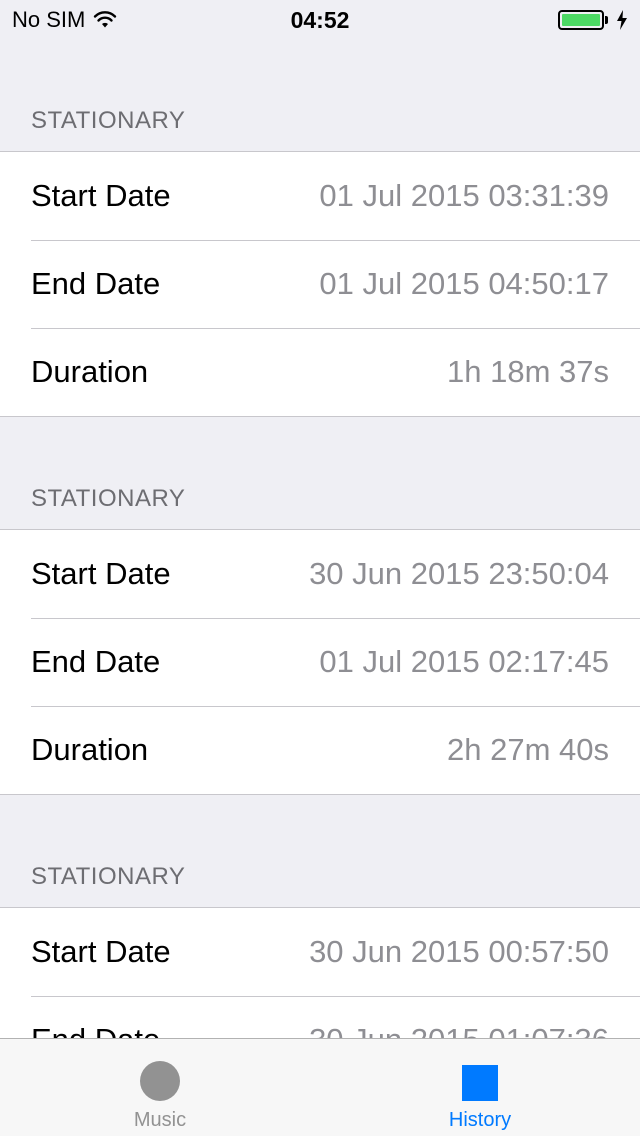  I want to click on table-row: End Date 01 Jul 2015 04:50:17, so click(320, 284).